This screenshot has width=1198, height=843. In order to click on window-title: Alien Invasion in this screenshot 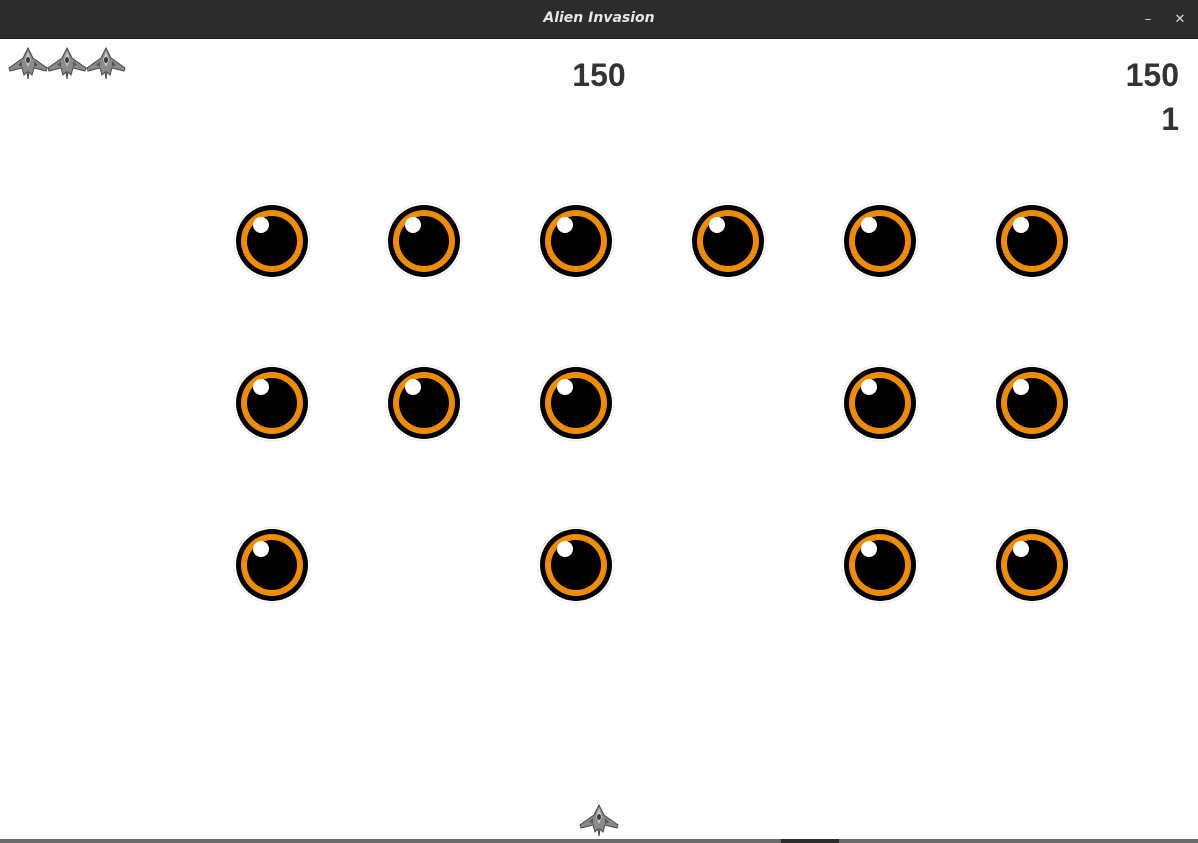, I will do `click(599, 18)`.